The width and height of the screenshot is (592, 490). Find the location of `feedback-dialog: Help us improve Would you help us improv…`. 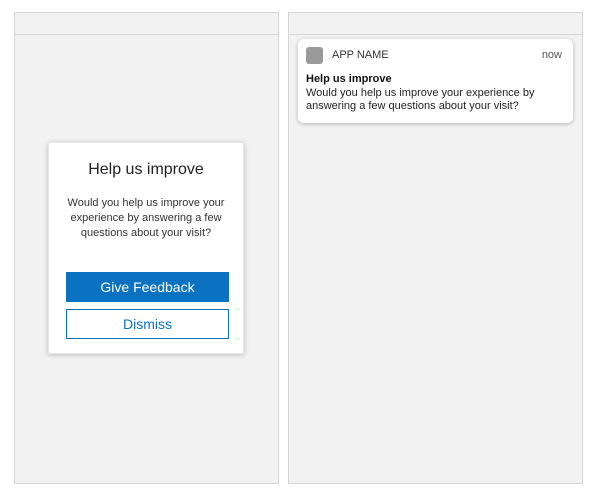

feedback-dialog: Help us improve Would you help us improv… is located at coordinates (146, 248).